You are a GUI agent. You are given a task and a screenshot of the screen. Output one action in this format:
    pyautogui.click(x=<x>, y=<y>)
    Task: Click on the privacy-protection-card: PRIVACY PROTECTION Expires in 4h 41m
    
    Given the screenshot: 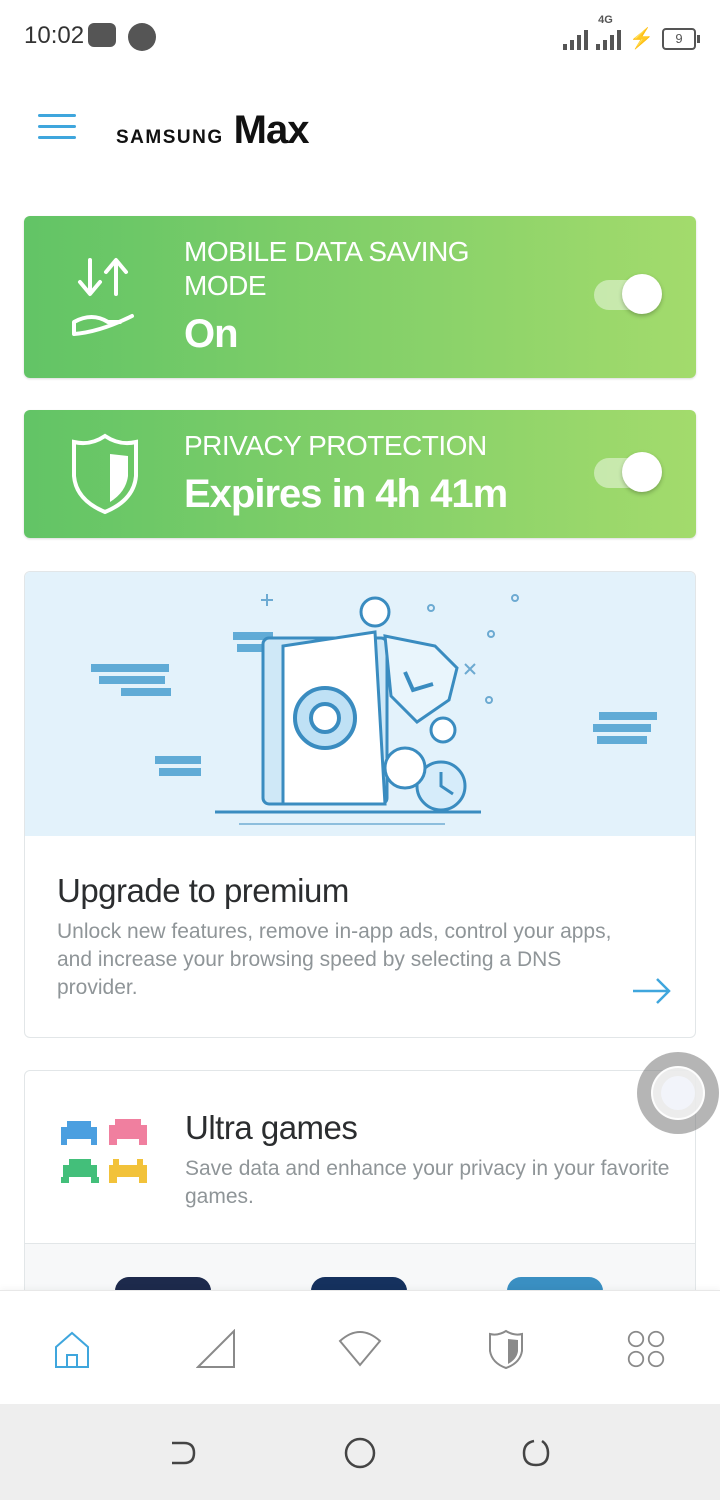 What is the action you would take?
    pyautogui.click(x=360, y=474)
    